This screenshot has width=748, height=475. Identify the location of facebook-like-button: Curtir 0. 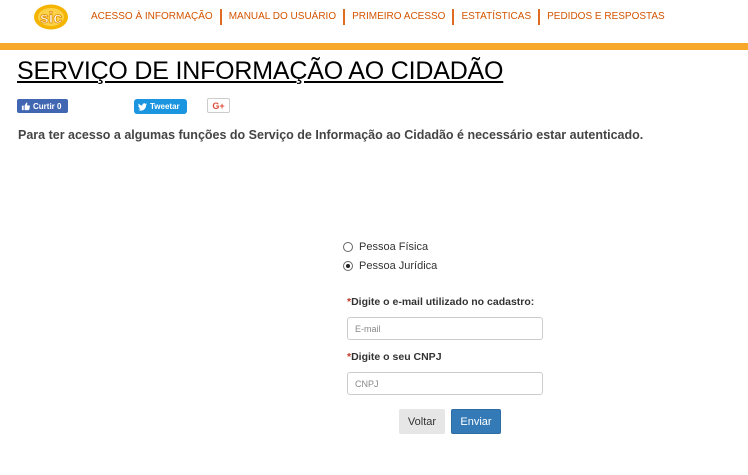
(42, 106).